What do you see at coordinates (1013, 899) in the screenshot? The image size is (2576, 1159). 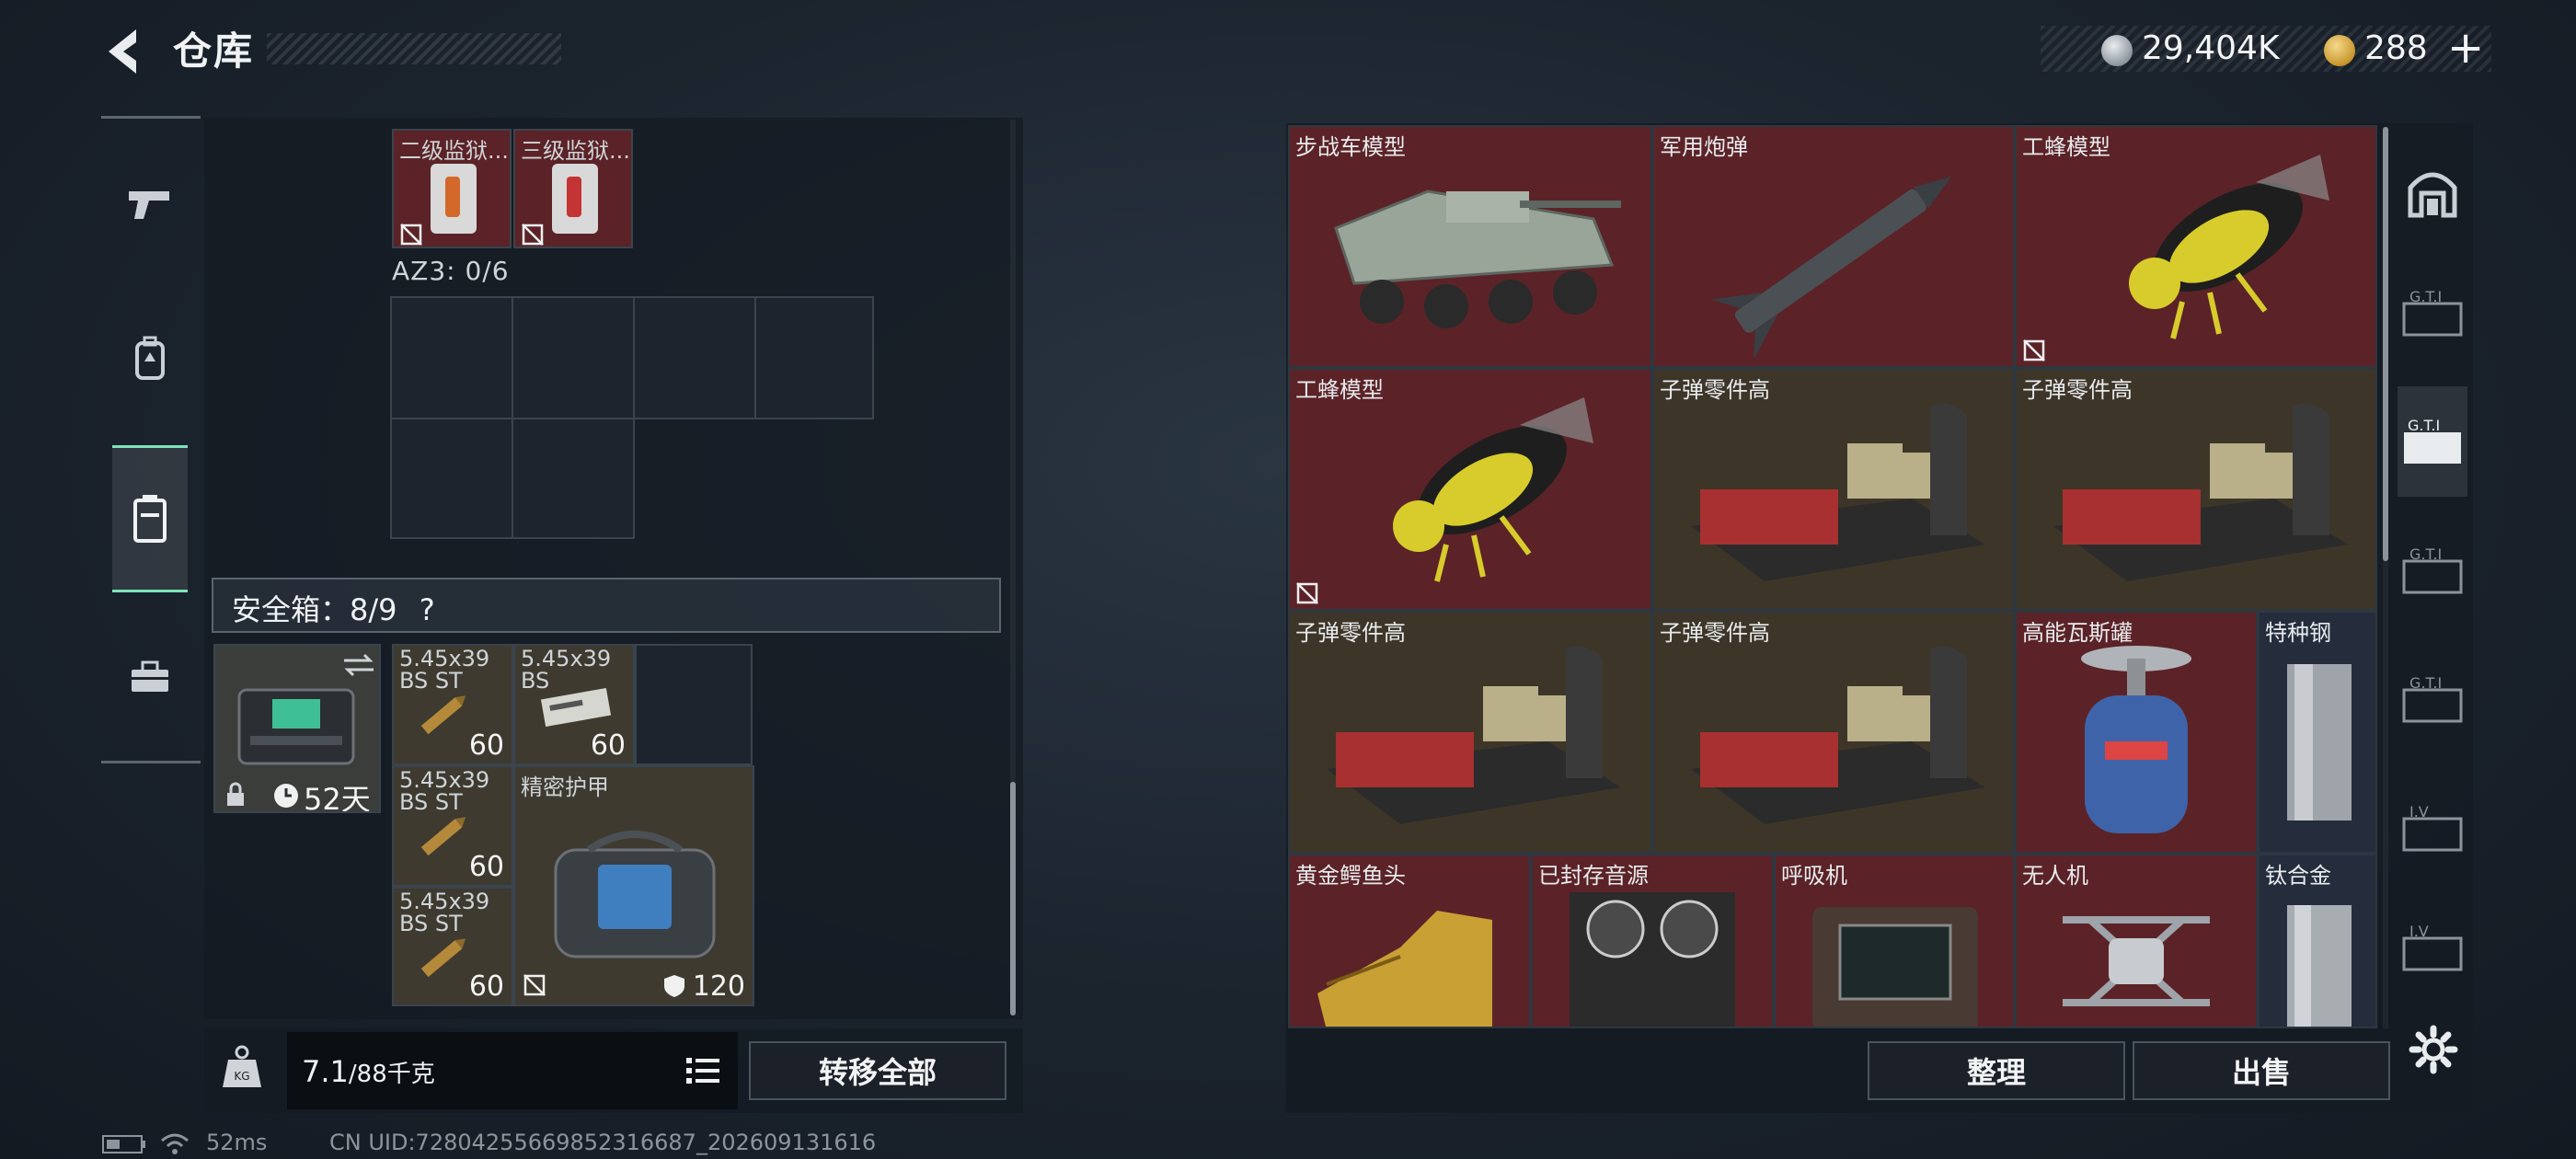 I see `left-scroll-thumb` at bounding box center [1013, 899].